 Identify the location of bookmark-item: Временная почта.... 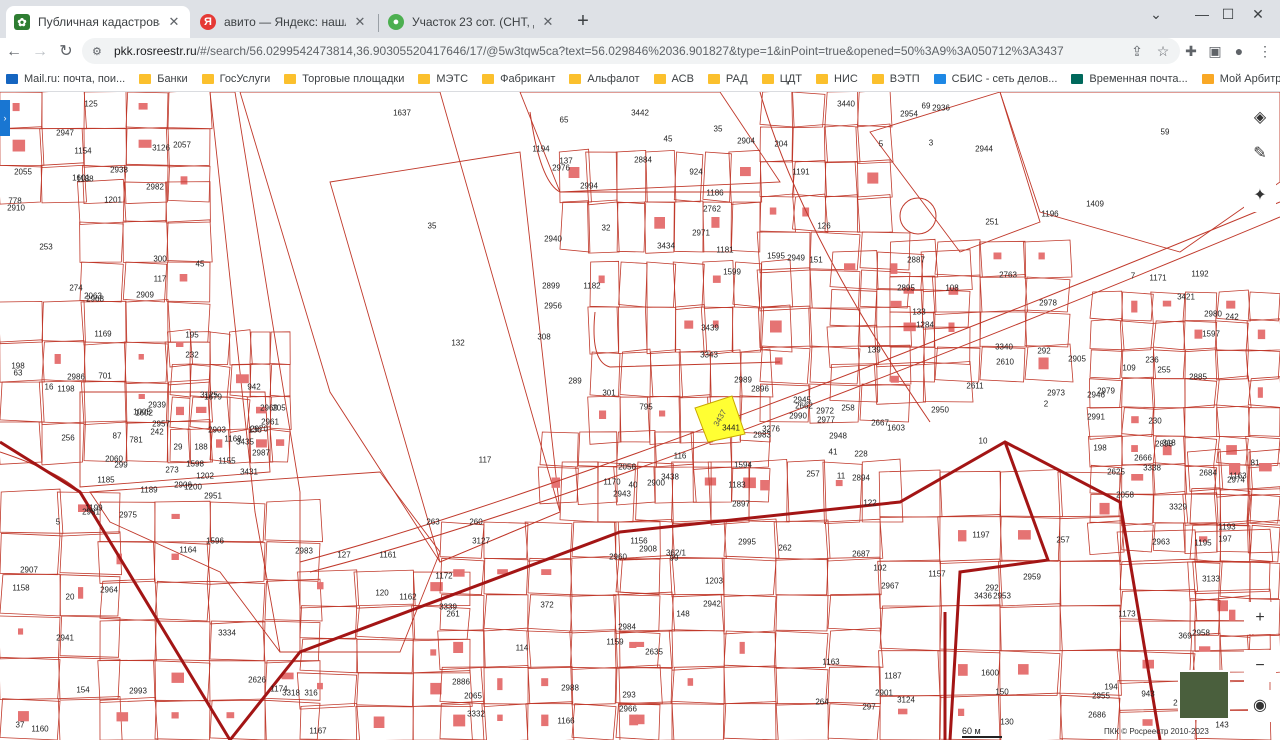
(1129, 79).